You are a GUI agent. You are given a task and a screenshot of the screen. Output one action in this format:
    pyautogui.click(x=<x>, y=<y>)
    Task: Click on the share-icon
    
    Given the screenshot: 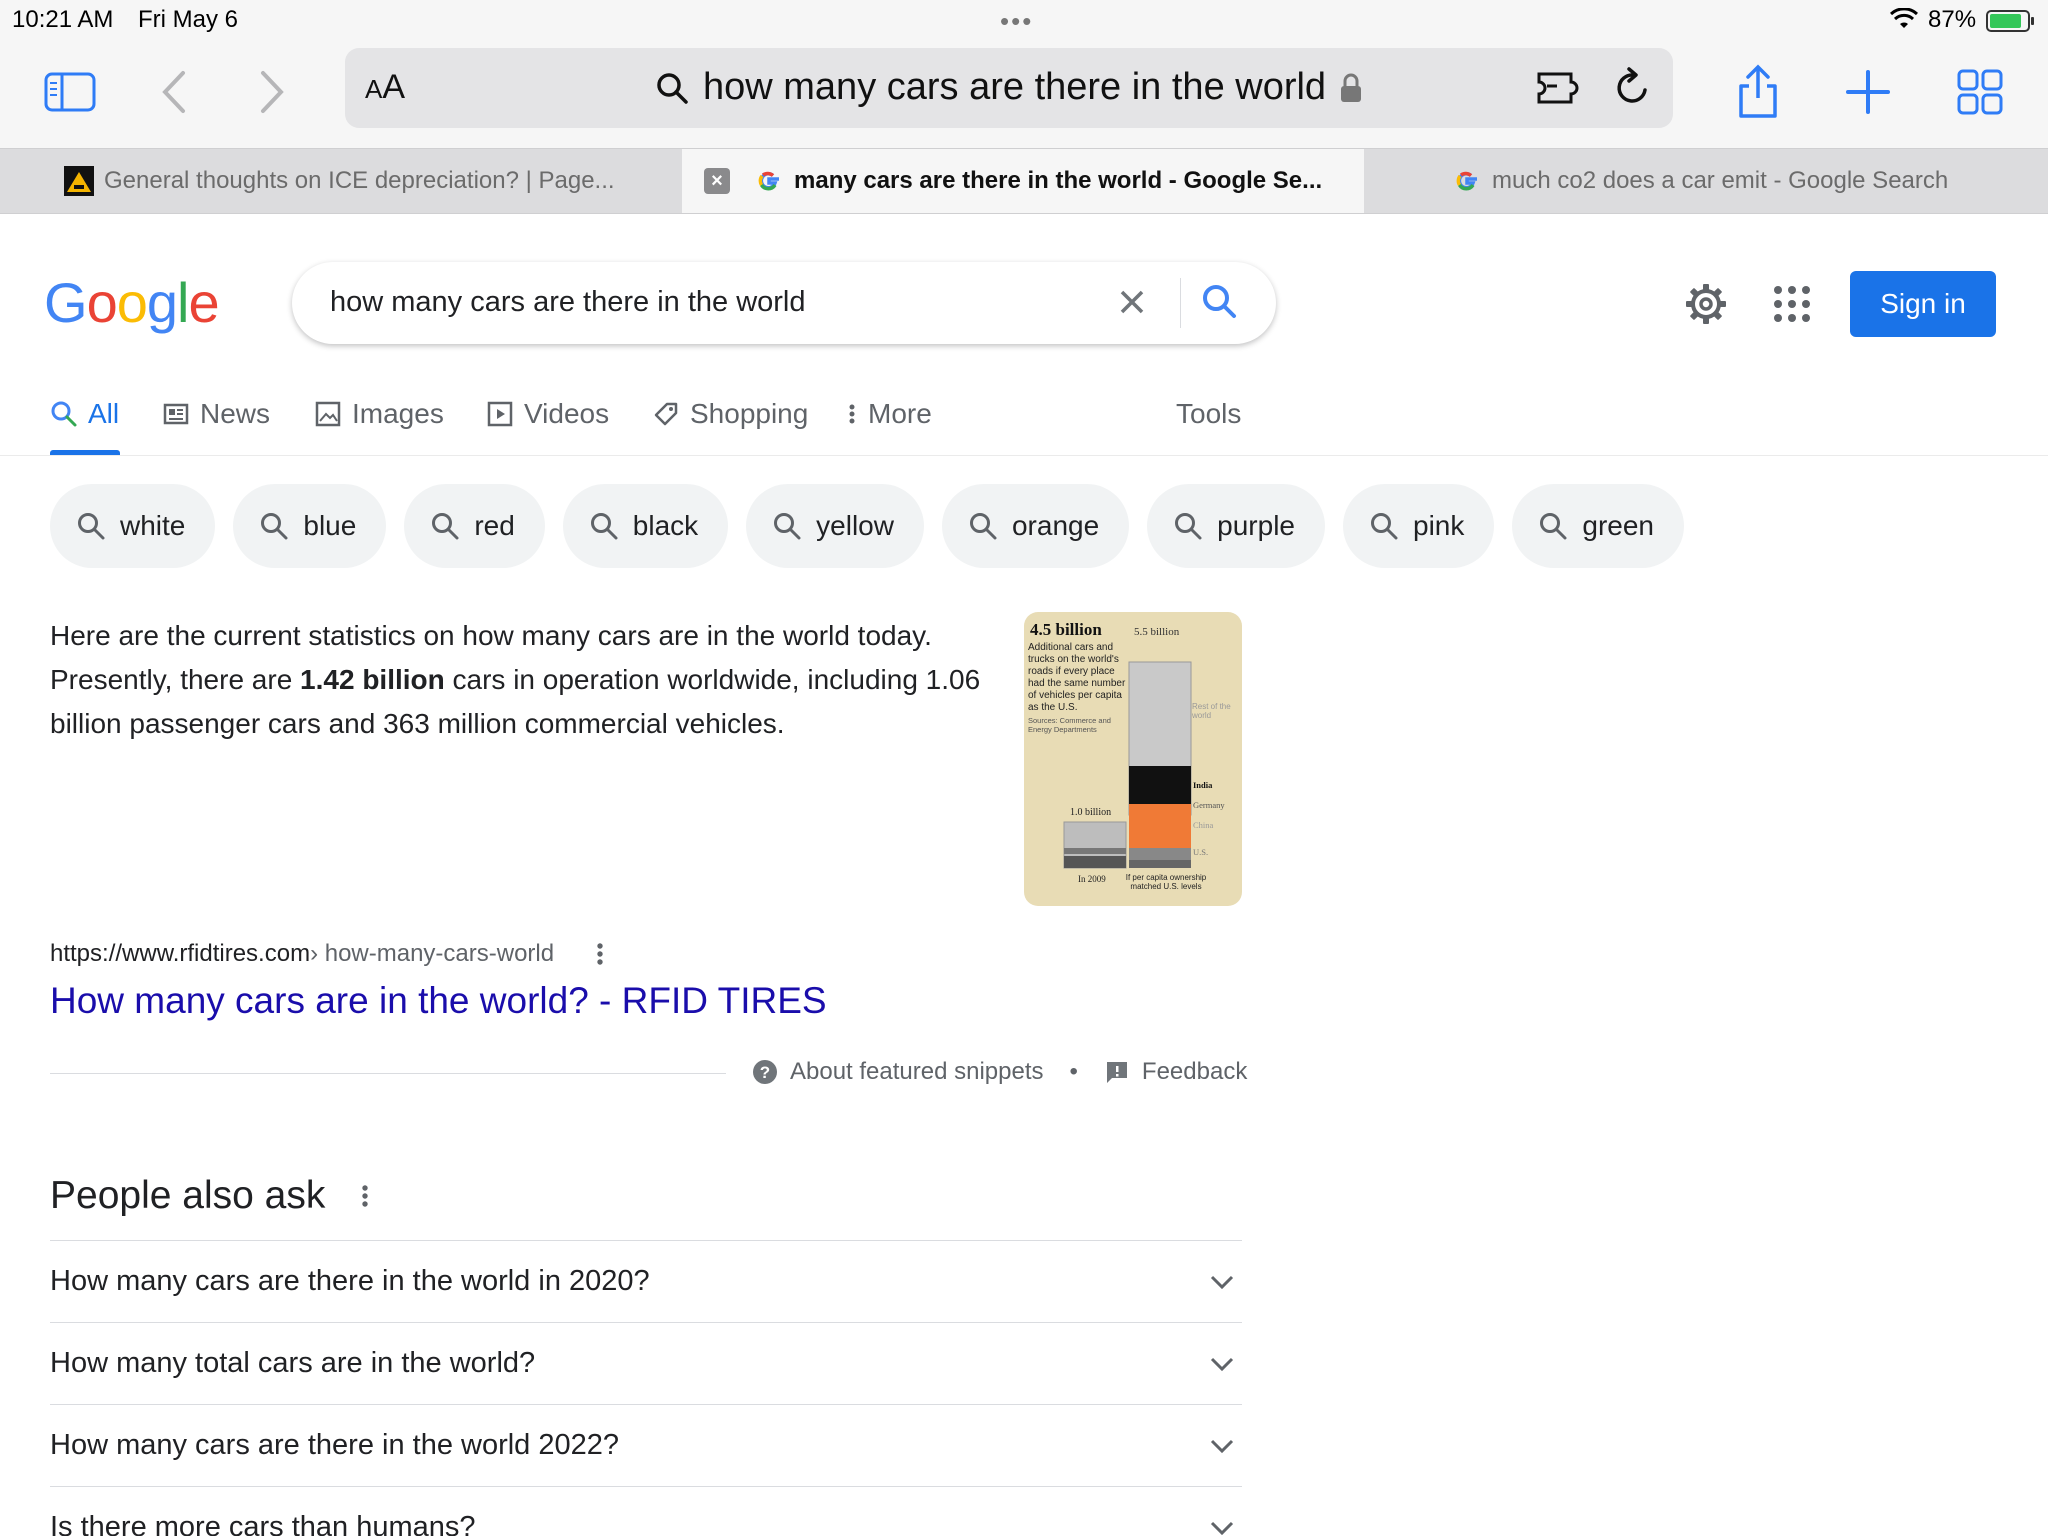 What is the action you would take?
    pyautogui.click(x=1758, y=92)
    